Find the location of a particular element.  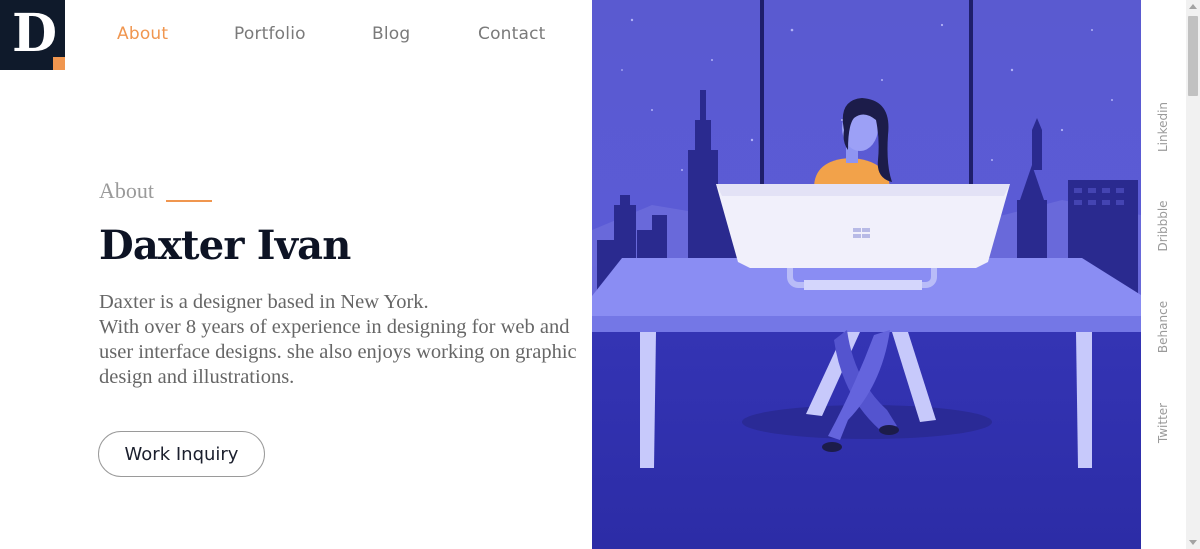

logo-accent-square is located at coordinates (59, 63).